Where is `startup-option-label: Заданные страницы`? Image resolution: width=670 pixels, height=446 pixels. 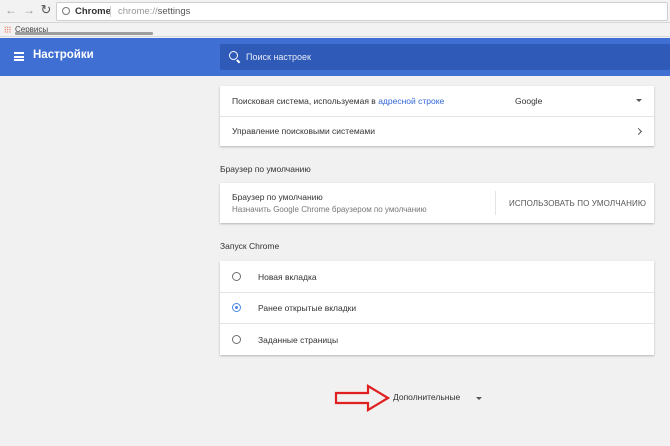
startup-option-label: Заданные страницы is located at coordinates (298, 340).